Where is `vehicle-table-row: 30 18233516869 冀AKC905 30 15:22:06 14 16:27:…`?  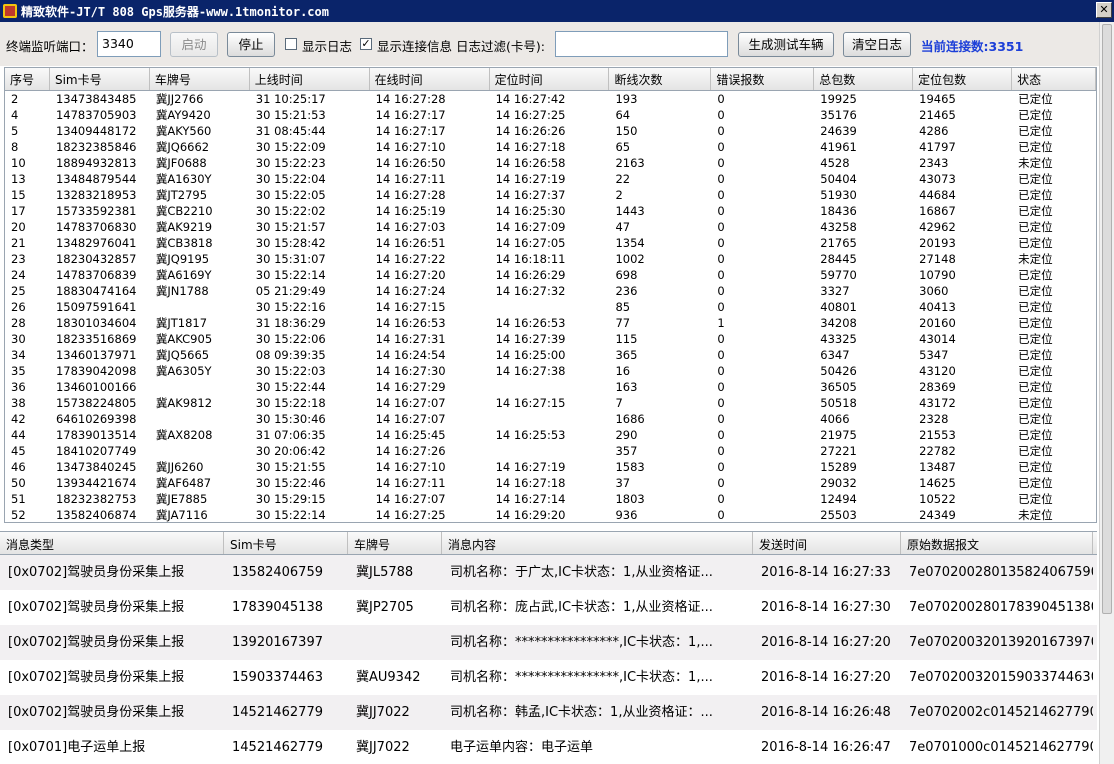 vehicle-table-row: 30 18233516869 冀AKC905 30 15:22:06 14 16:27:… is located at coordinates (550, 339).